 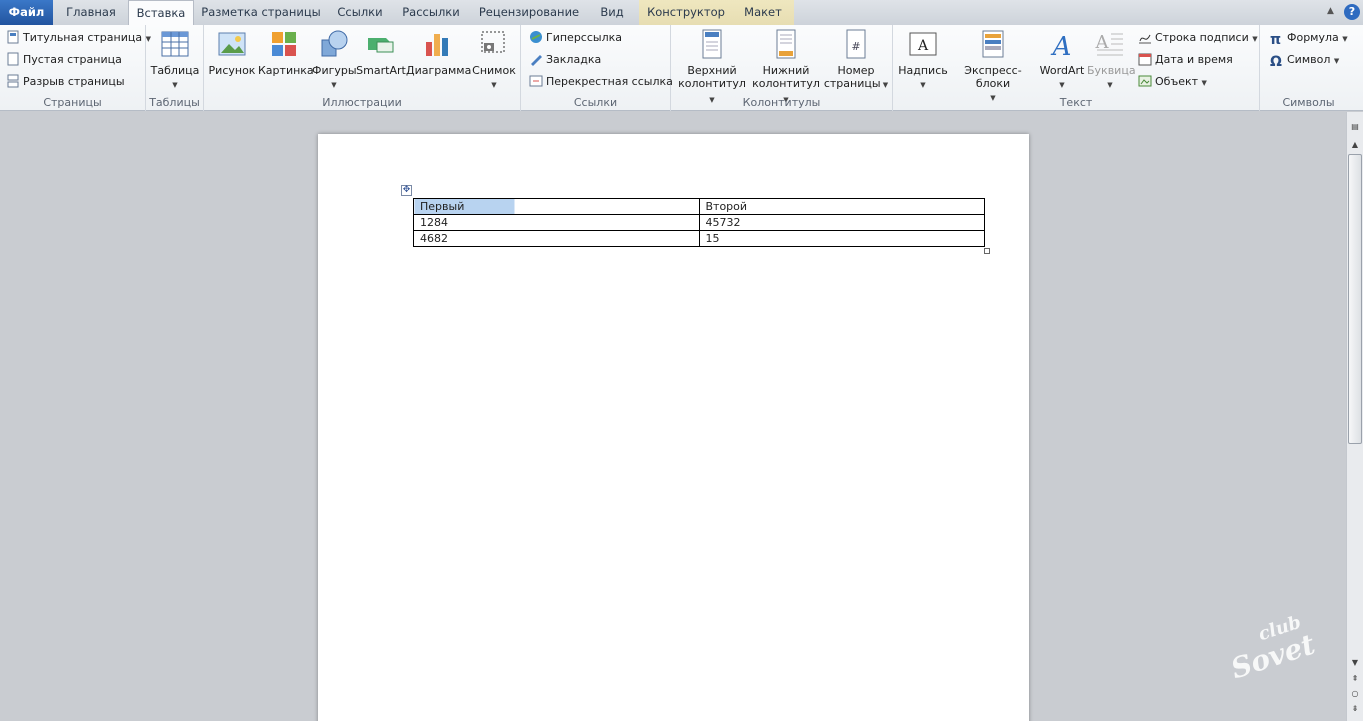 What do you see at coordinates (556, 222) in the screenshot?
I see `table-cell: 1284` at bounding box center [556, 222].